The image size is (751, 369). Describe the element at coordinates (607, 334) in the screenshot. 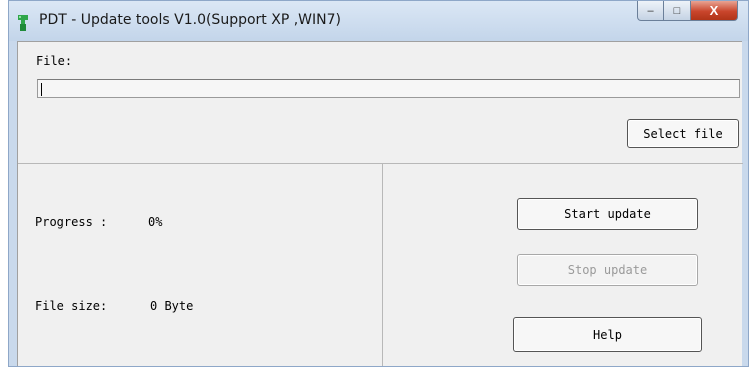

I see `help-button: Help` at that location.